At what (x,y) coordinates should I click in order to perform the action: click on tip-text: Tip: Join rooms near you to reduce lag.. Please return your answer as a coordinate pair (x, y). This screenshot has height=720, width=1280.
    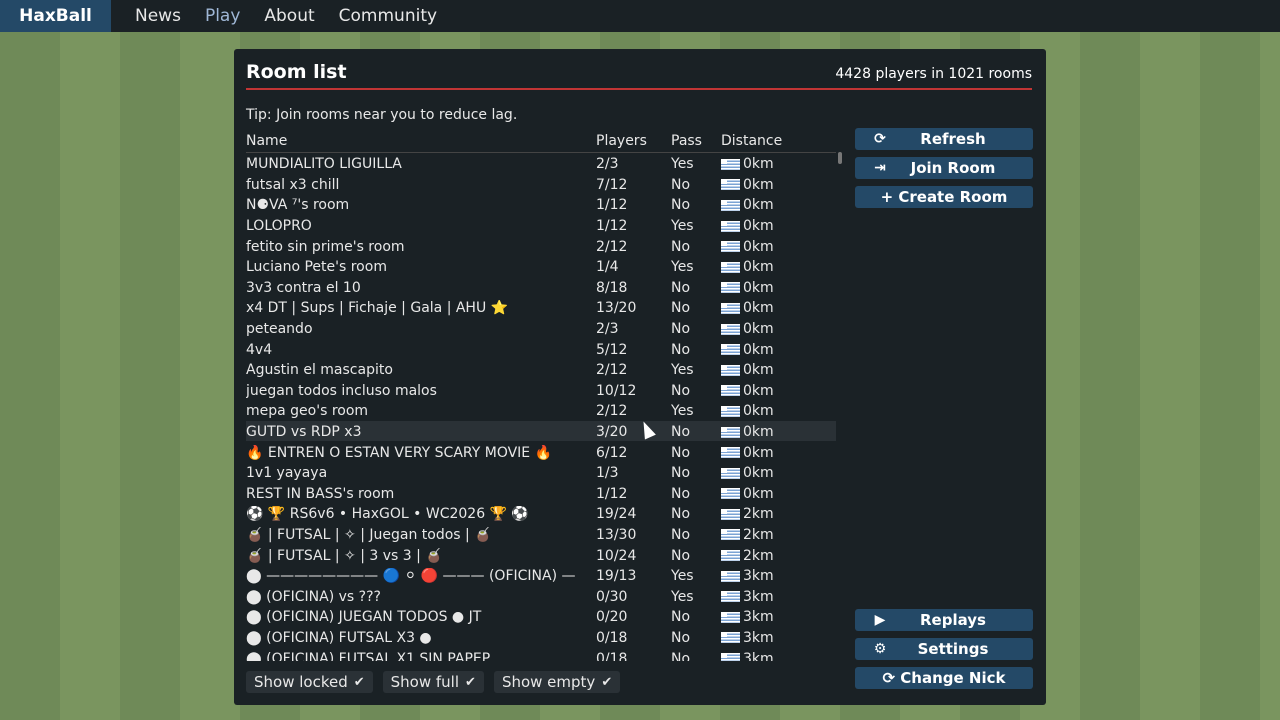
    Looking at the image, I should click on (382, 115).